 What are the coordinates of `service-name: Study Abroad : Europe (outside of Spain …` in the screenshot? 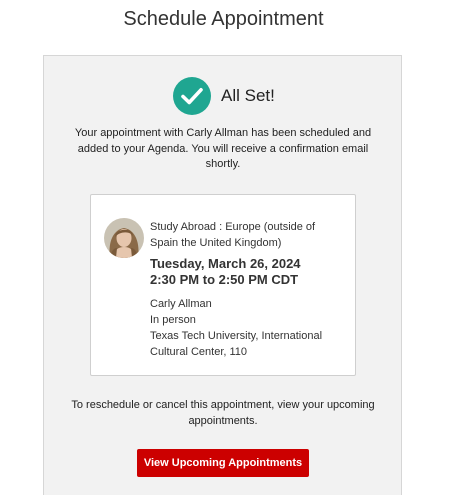 It's located at (233, 235).